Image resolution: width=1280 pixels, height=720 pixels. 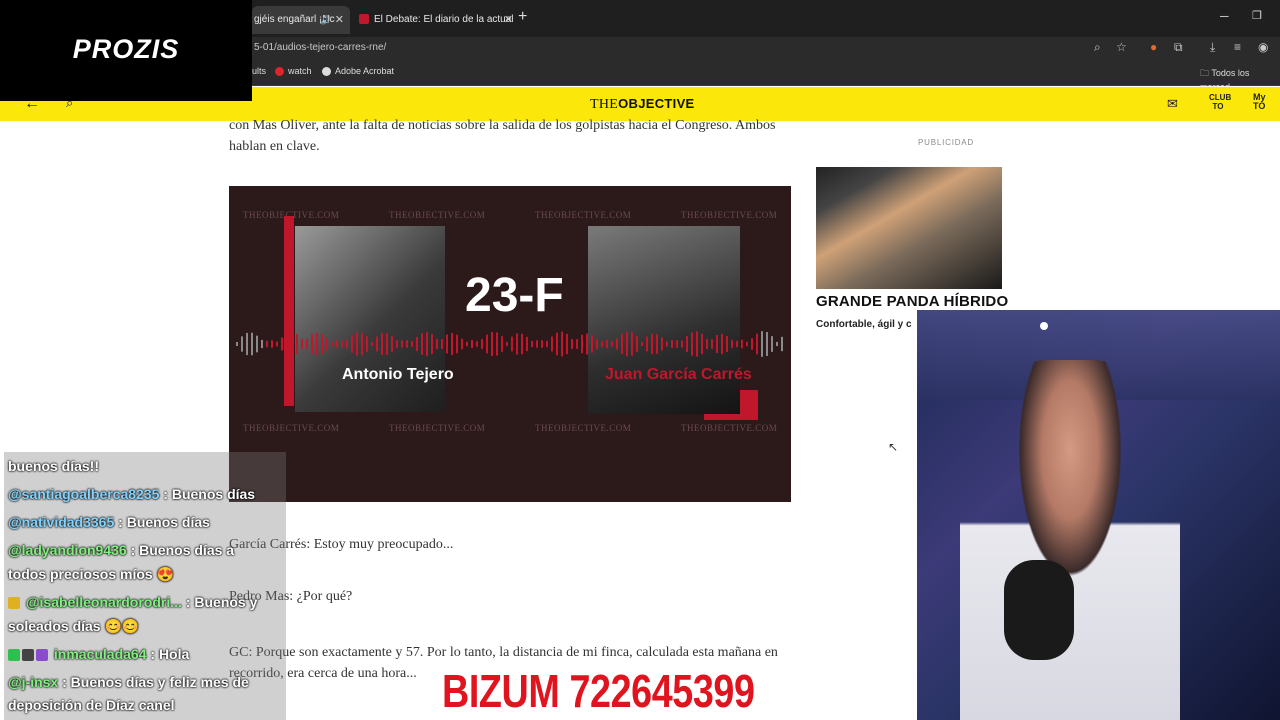 What do you see at coordinates (1172, 104) in the screenshot?
I see `mail-icon: ✉` at bounding box center [1172, 104].